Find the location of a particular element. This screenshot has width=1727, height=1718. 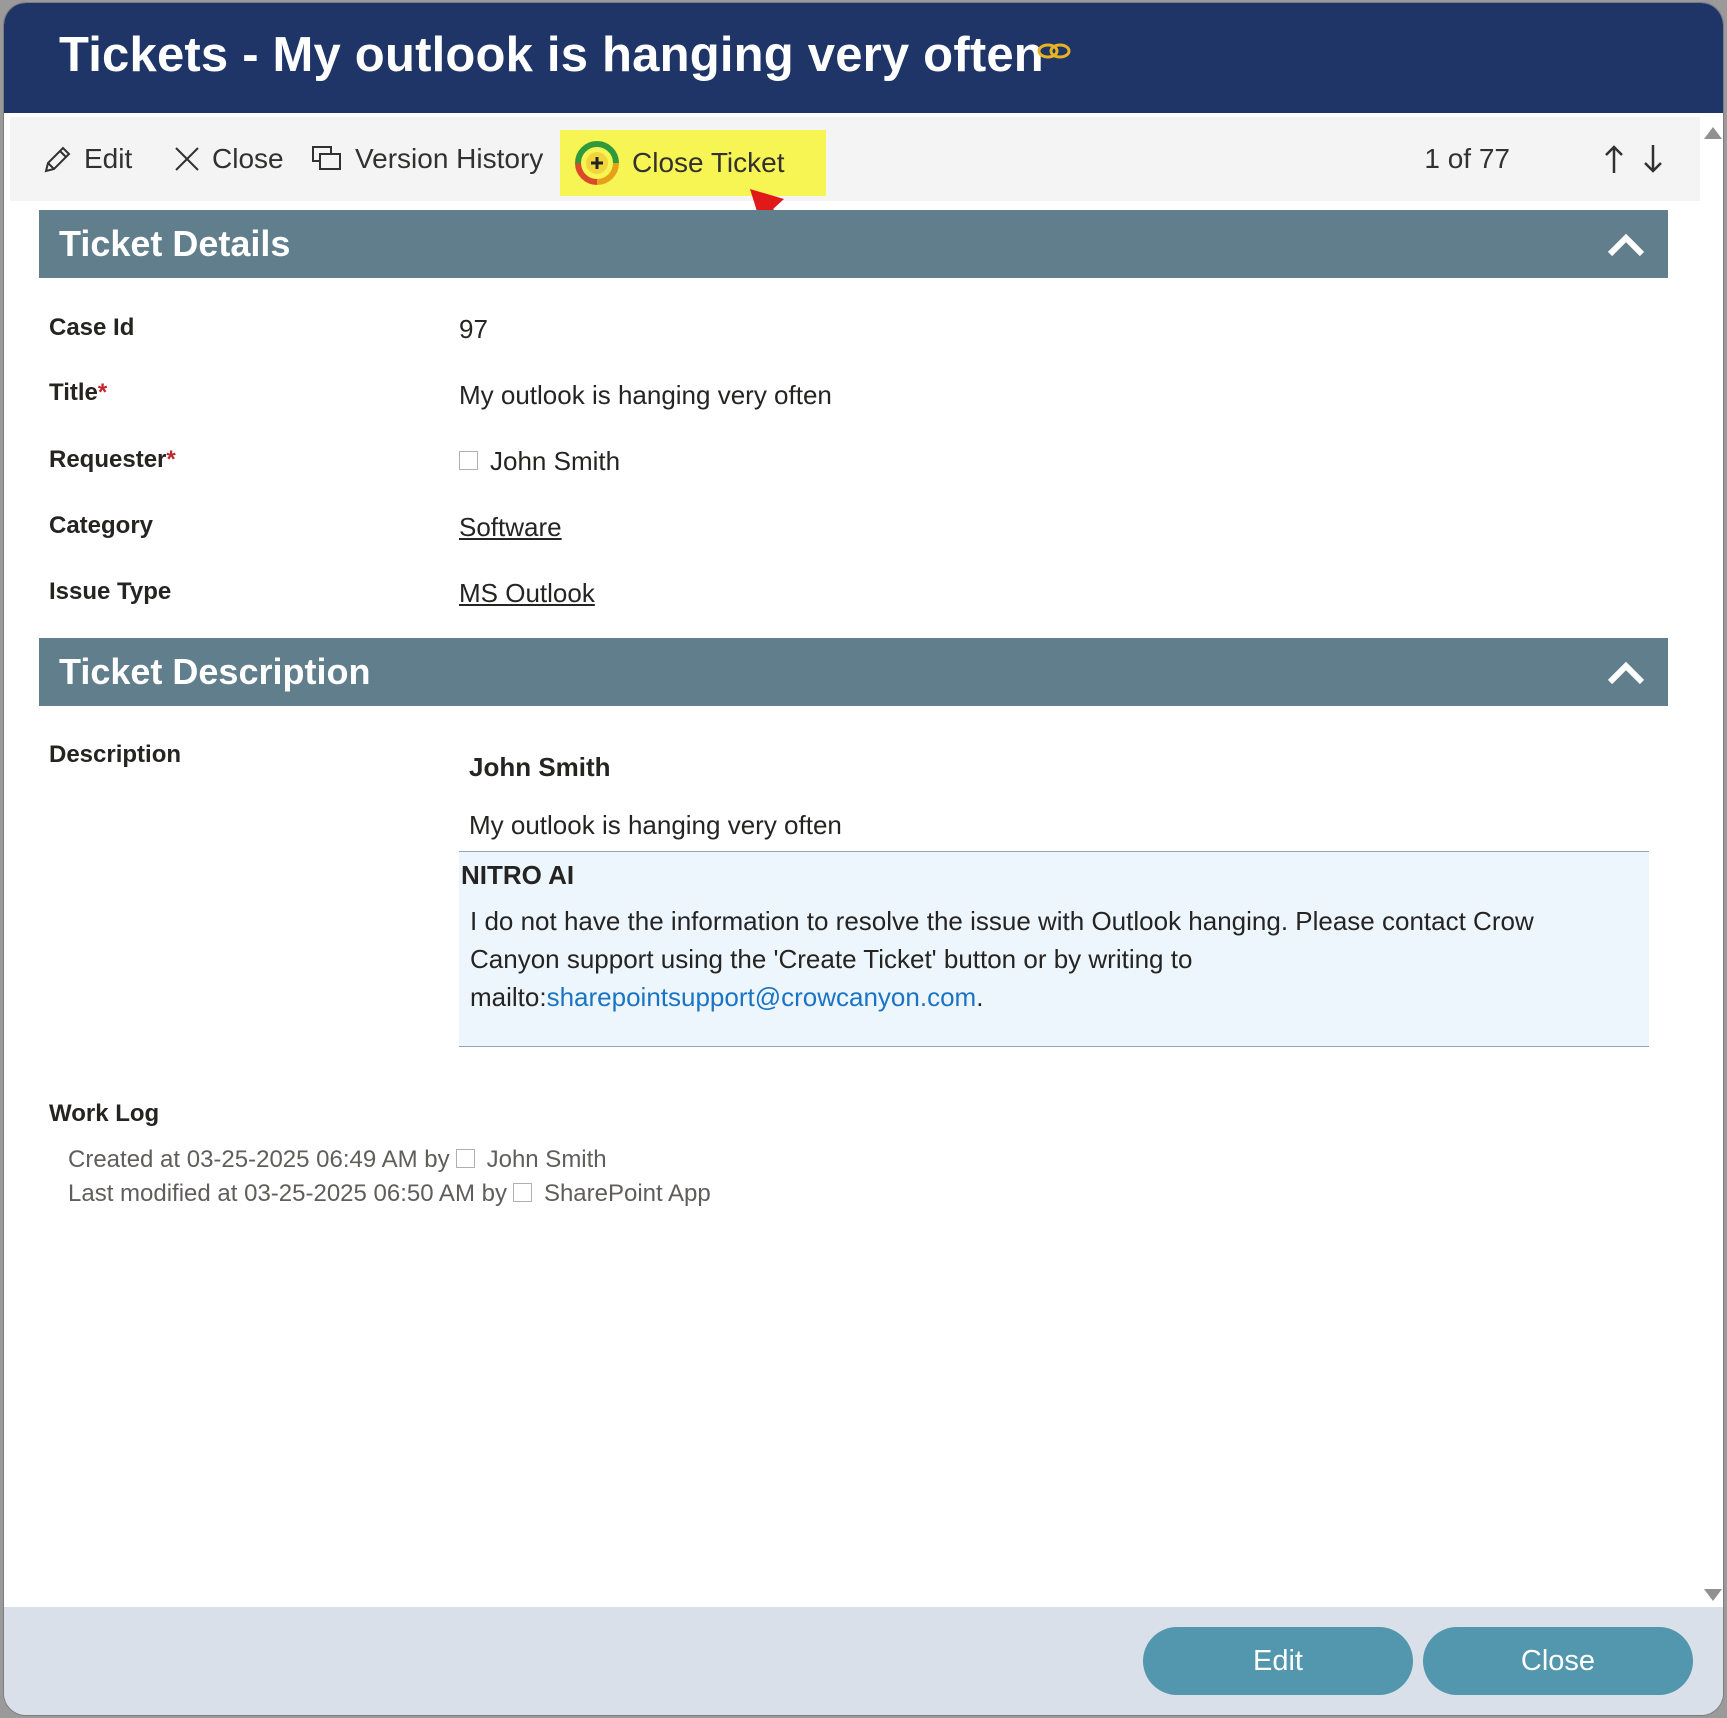

description-author: John Smith is located at coordinates (540, 767).